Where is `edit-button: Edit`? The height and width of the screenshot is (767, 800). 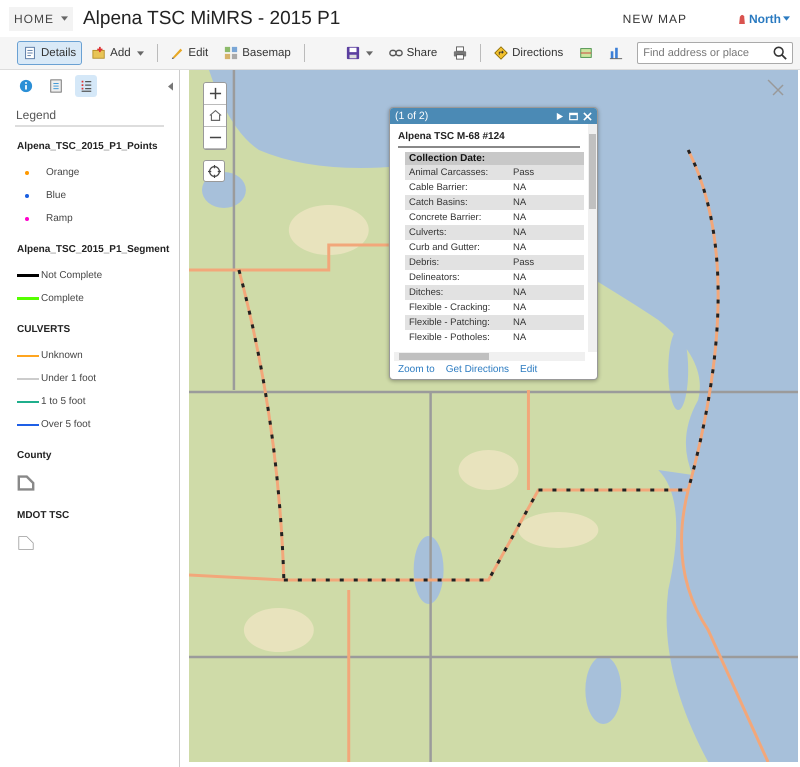
edit-button: Edit is located at coordinates (189, 53).